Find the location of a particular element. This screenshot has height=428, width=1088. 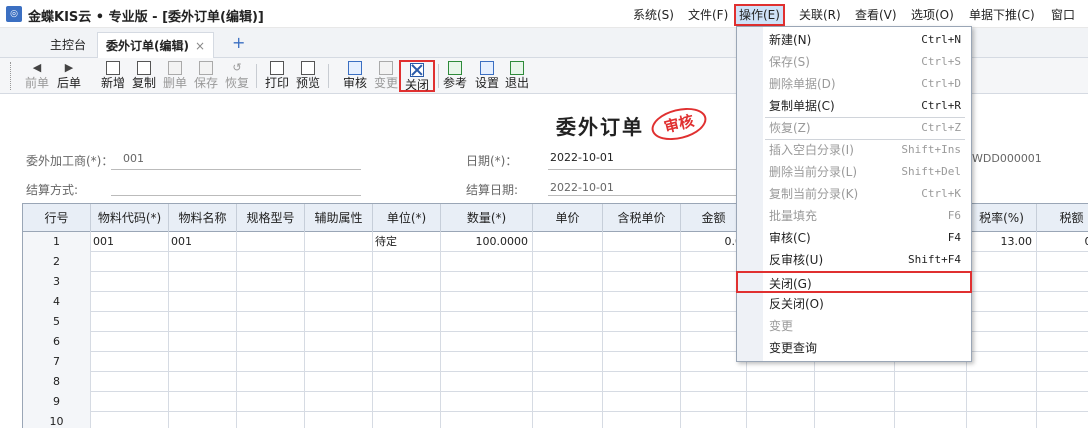

add-tab-icon: + is located at coordinates (238, 43).